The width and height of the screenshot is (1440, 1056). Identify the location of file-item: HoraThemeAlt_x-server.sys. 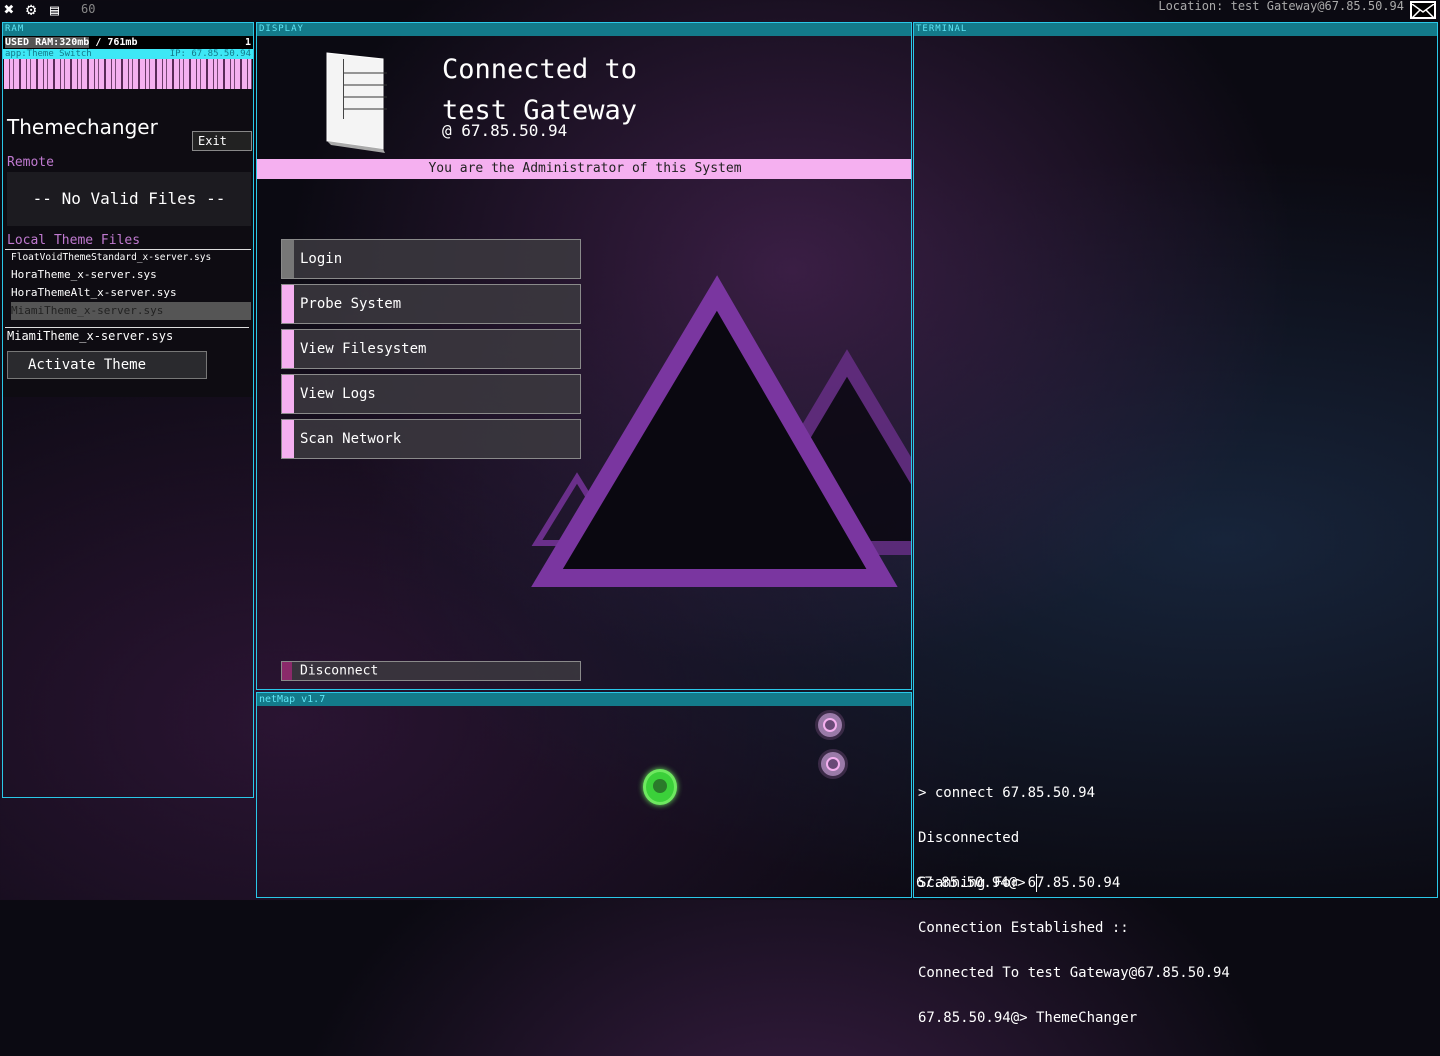
(128, 293).